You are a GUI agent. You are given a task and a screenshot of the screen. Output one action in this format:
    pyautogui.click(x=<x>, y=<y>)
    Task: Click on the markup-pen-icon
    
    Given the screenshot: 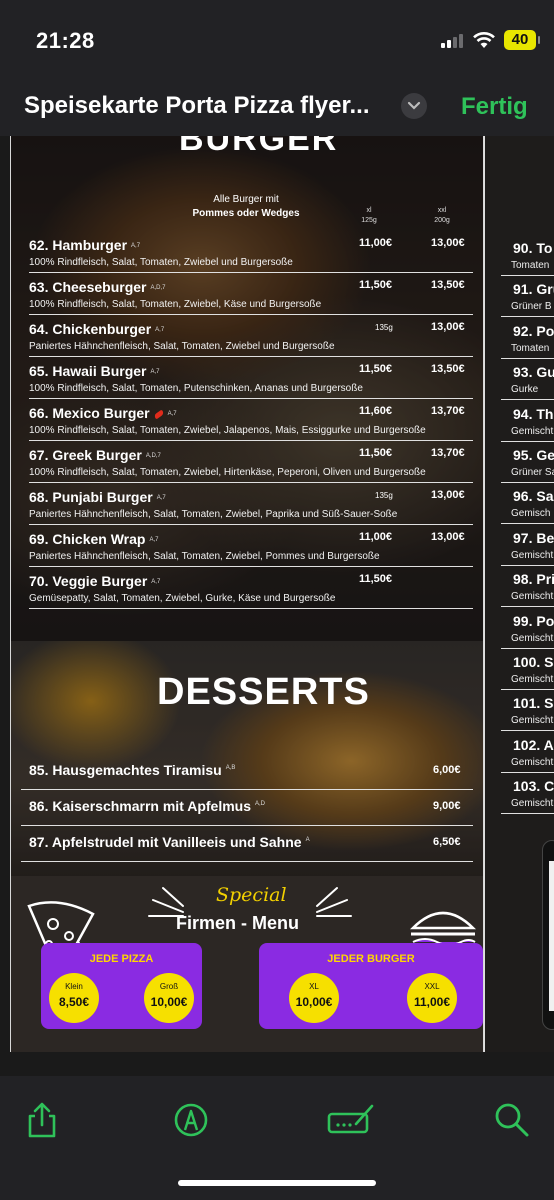 What is the action you would take?
    pyautogui.click(x=191, y=1120)
    